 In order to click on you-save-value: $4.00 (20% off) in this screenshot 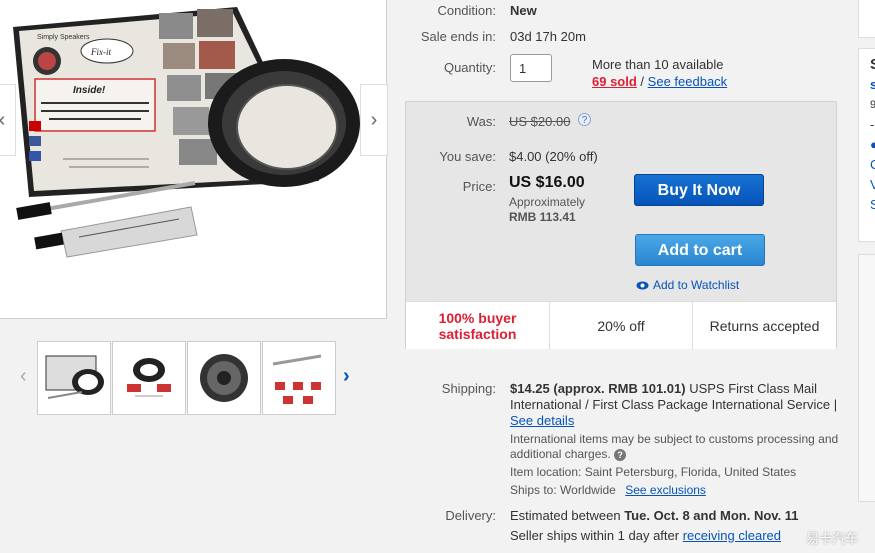, I will do `click(553, 156)`.